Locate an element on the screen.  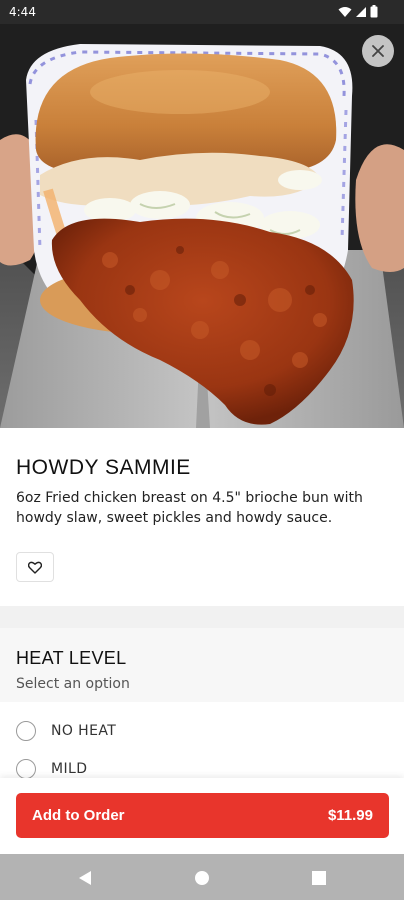
system-nav-bar is located at coordinates (202, 877).